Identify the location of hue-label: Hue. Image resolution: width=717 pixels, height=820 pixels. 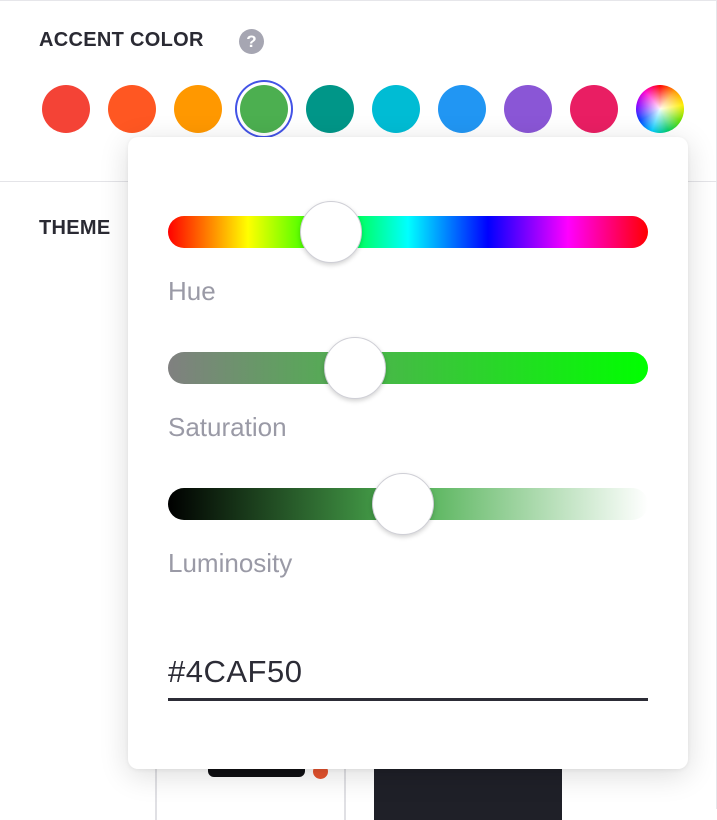
(192, 291).